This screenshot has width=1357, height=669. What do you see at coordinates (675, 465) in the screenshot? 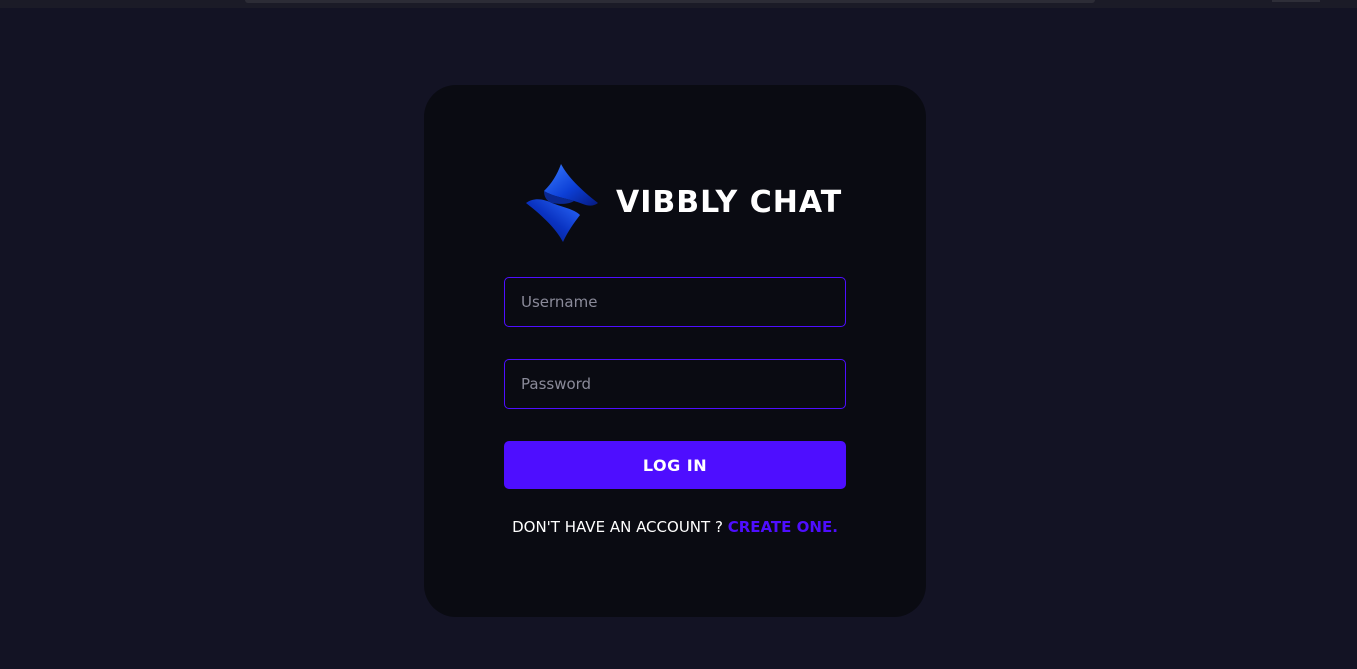
I see `login-button: LOG IN` at bounding box center [675, 465].